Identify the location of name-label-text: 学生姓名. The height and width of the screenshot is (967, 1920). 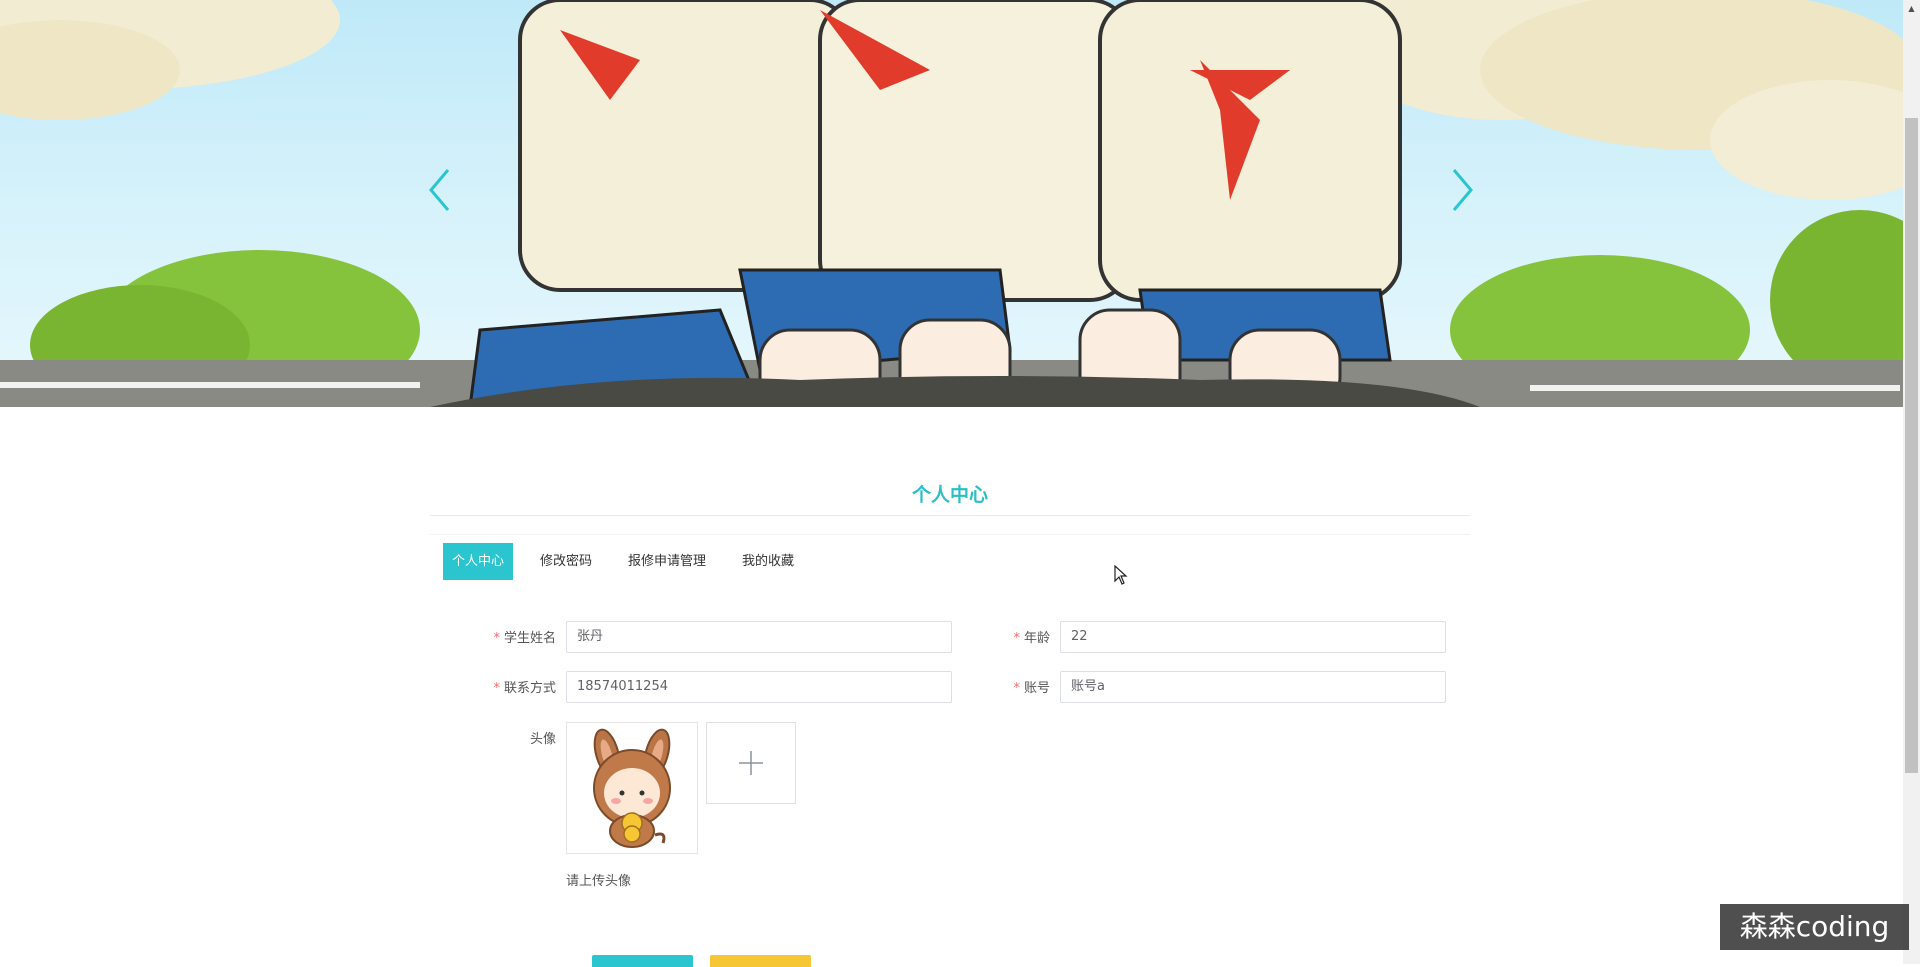
(529, 638).